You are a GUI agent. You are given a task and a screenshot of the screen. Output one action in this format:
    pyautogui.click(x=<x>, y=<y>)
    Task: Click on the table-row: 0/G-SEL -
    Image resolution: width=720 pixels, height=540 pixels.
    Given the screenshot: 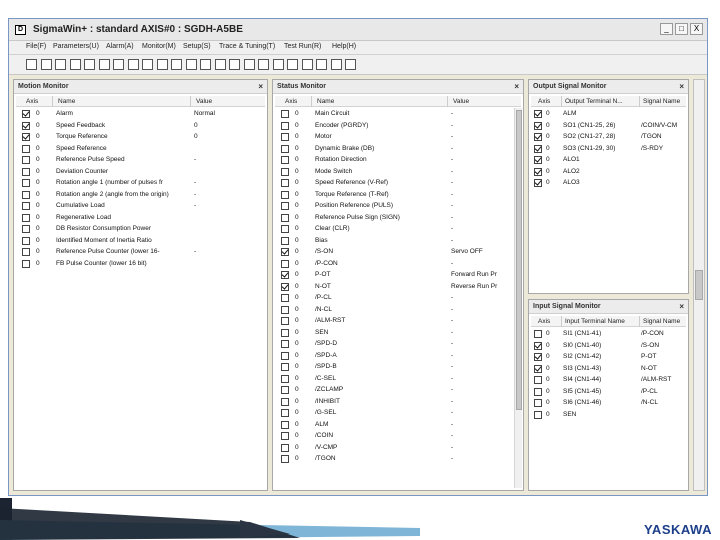 What is the action you would take?
    pyautogui.click(x=393, y=413)
    